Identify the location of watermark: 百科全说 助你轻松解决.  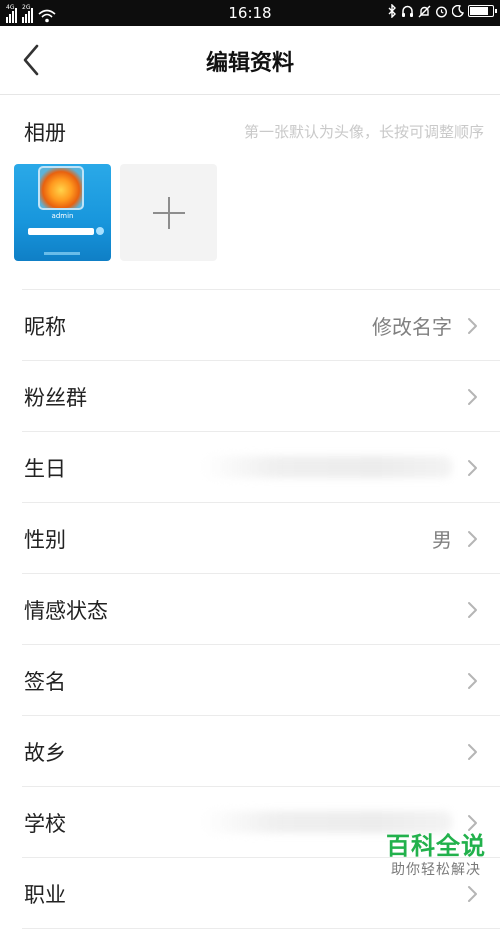
(436, 852).